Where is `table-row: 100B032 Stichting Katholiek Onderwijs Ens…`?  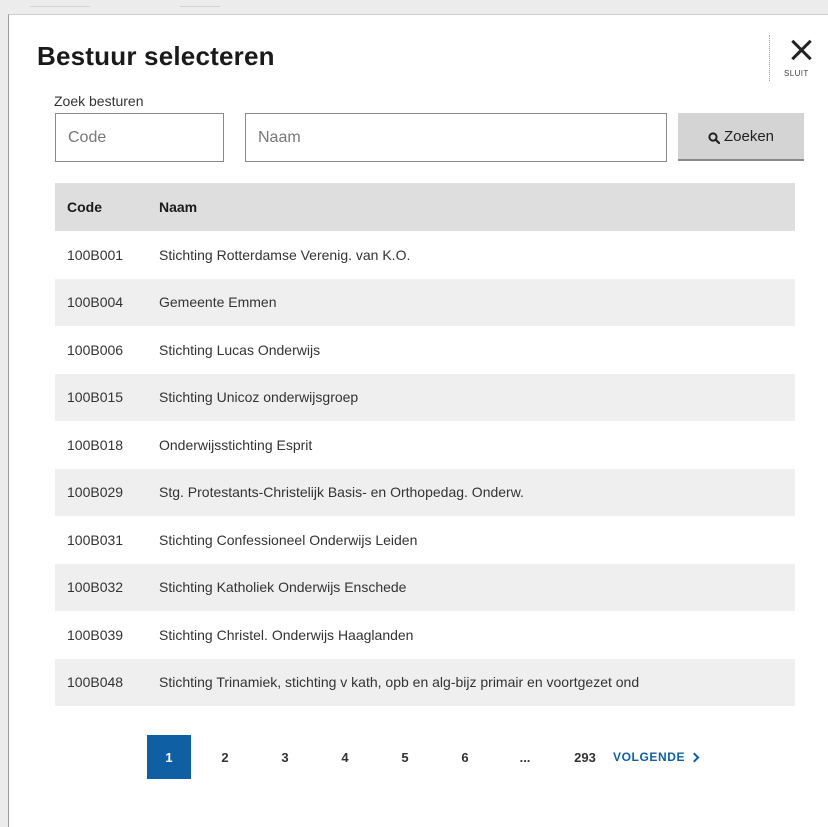
table-row: 100B032 Stichting Katholiek Onderwijs Ens… is located at coordinates (425, 587).